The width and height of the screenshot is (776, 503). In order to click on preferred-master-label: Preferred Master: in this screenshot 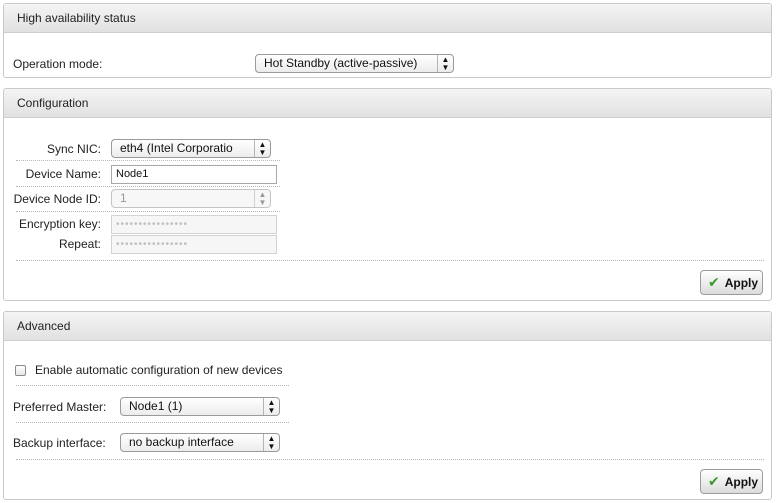, I will do `click(60, 407)`.